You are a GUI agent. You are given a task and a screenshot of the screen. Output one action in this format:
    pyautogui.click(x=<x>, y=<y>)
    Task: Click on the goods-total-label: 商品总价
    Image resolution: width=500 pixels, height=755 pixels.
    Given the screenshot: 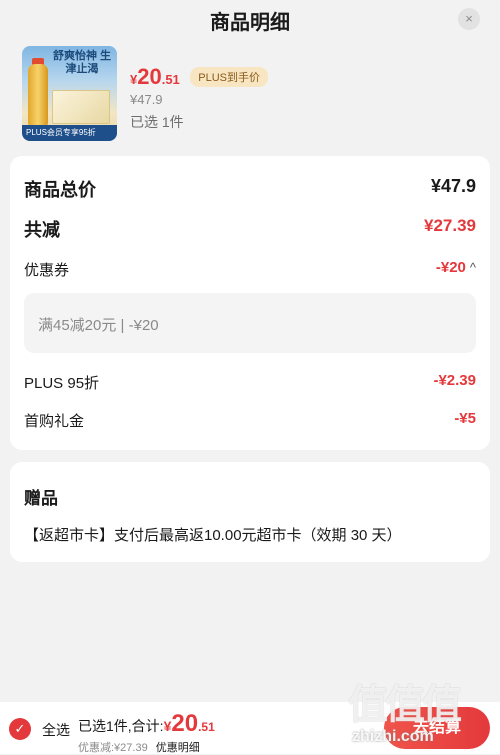 What is the action you would take?
    pyautogui.click(x=60, y=190)
    